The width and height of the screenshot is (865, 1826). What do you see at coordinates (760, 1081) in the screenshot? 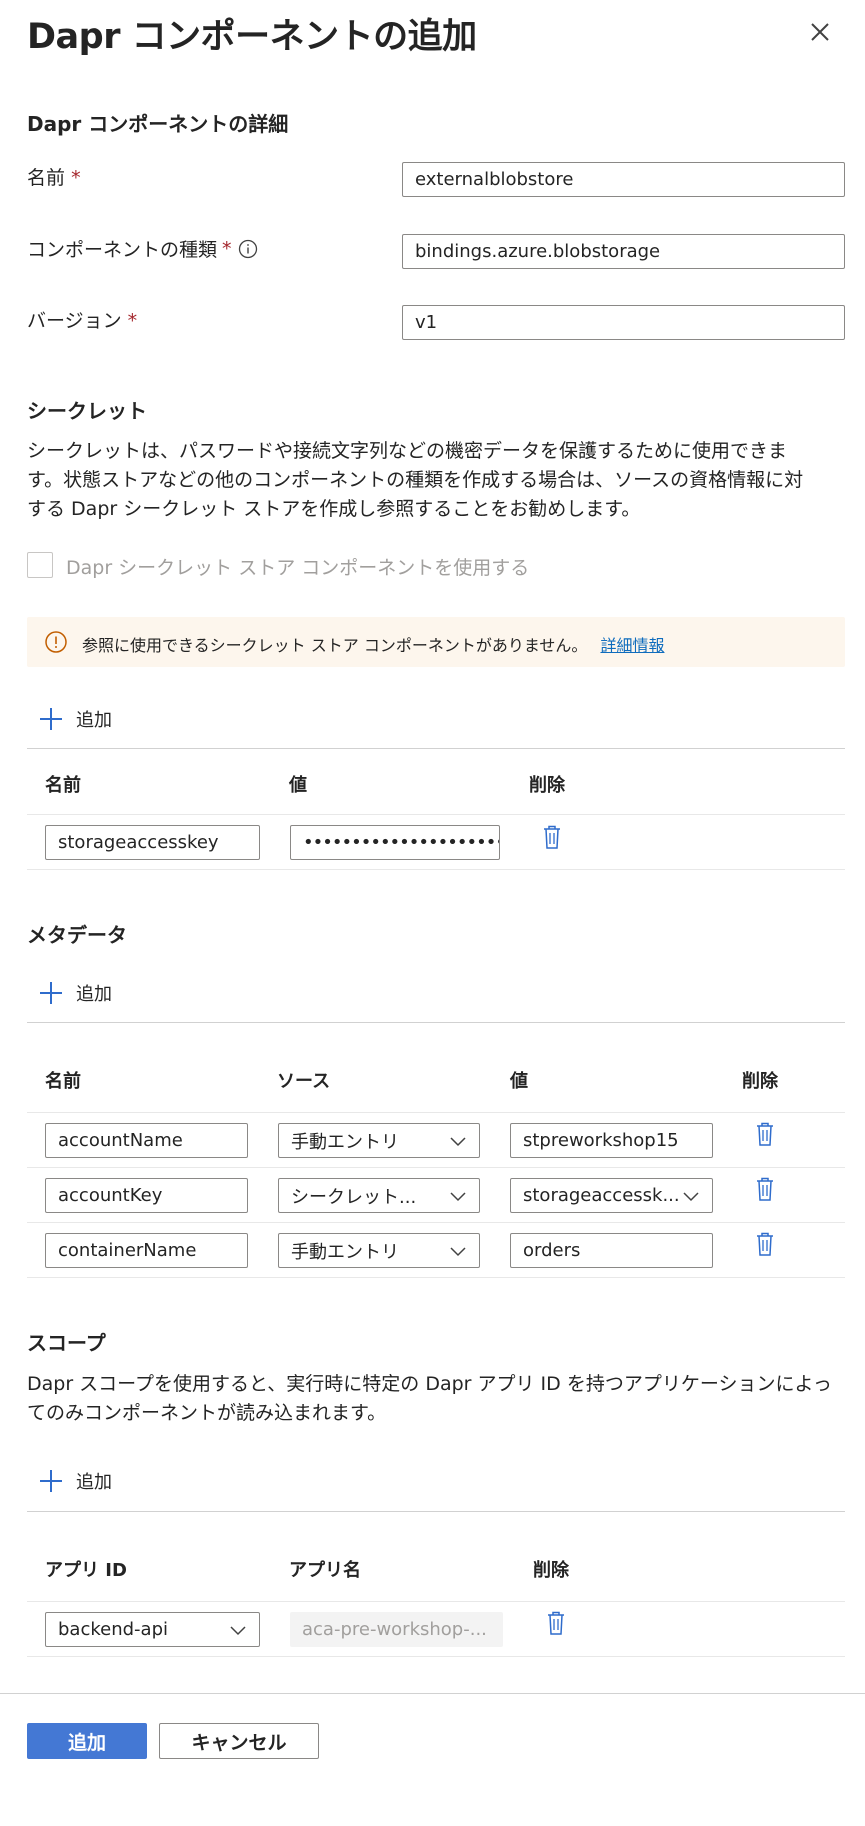
I see `metadata-col-delete: 削除` at bounding box center [760, 1081].